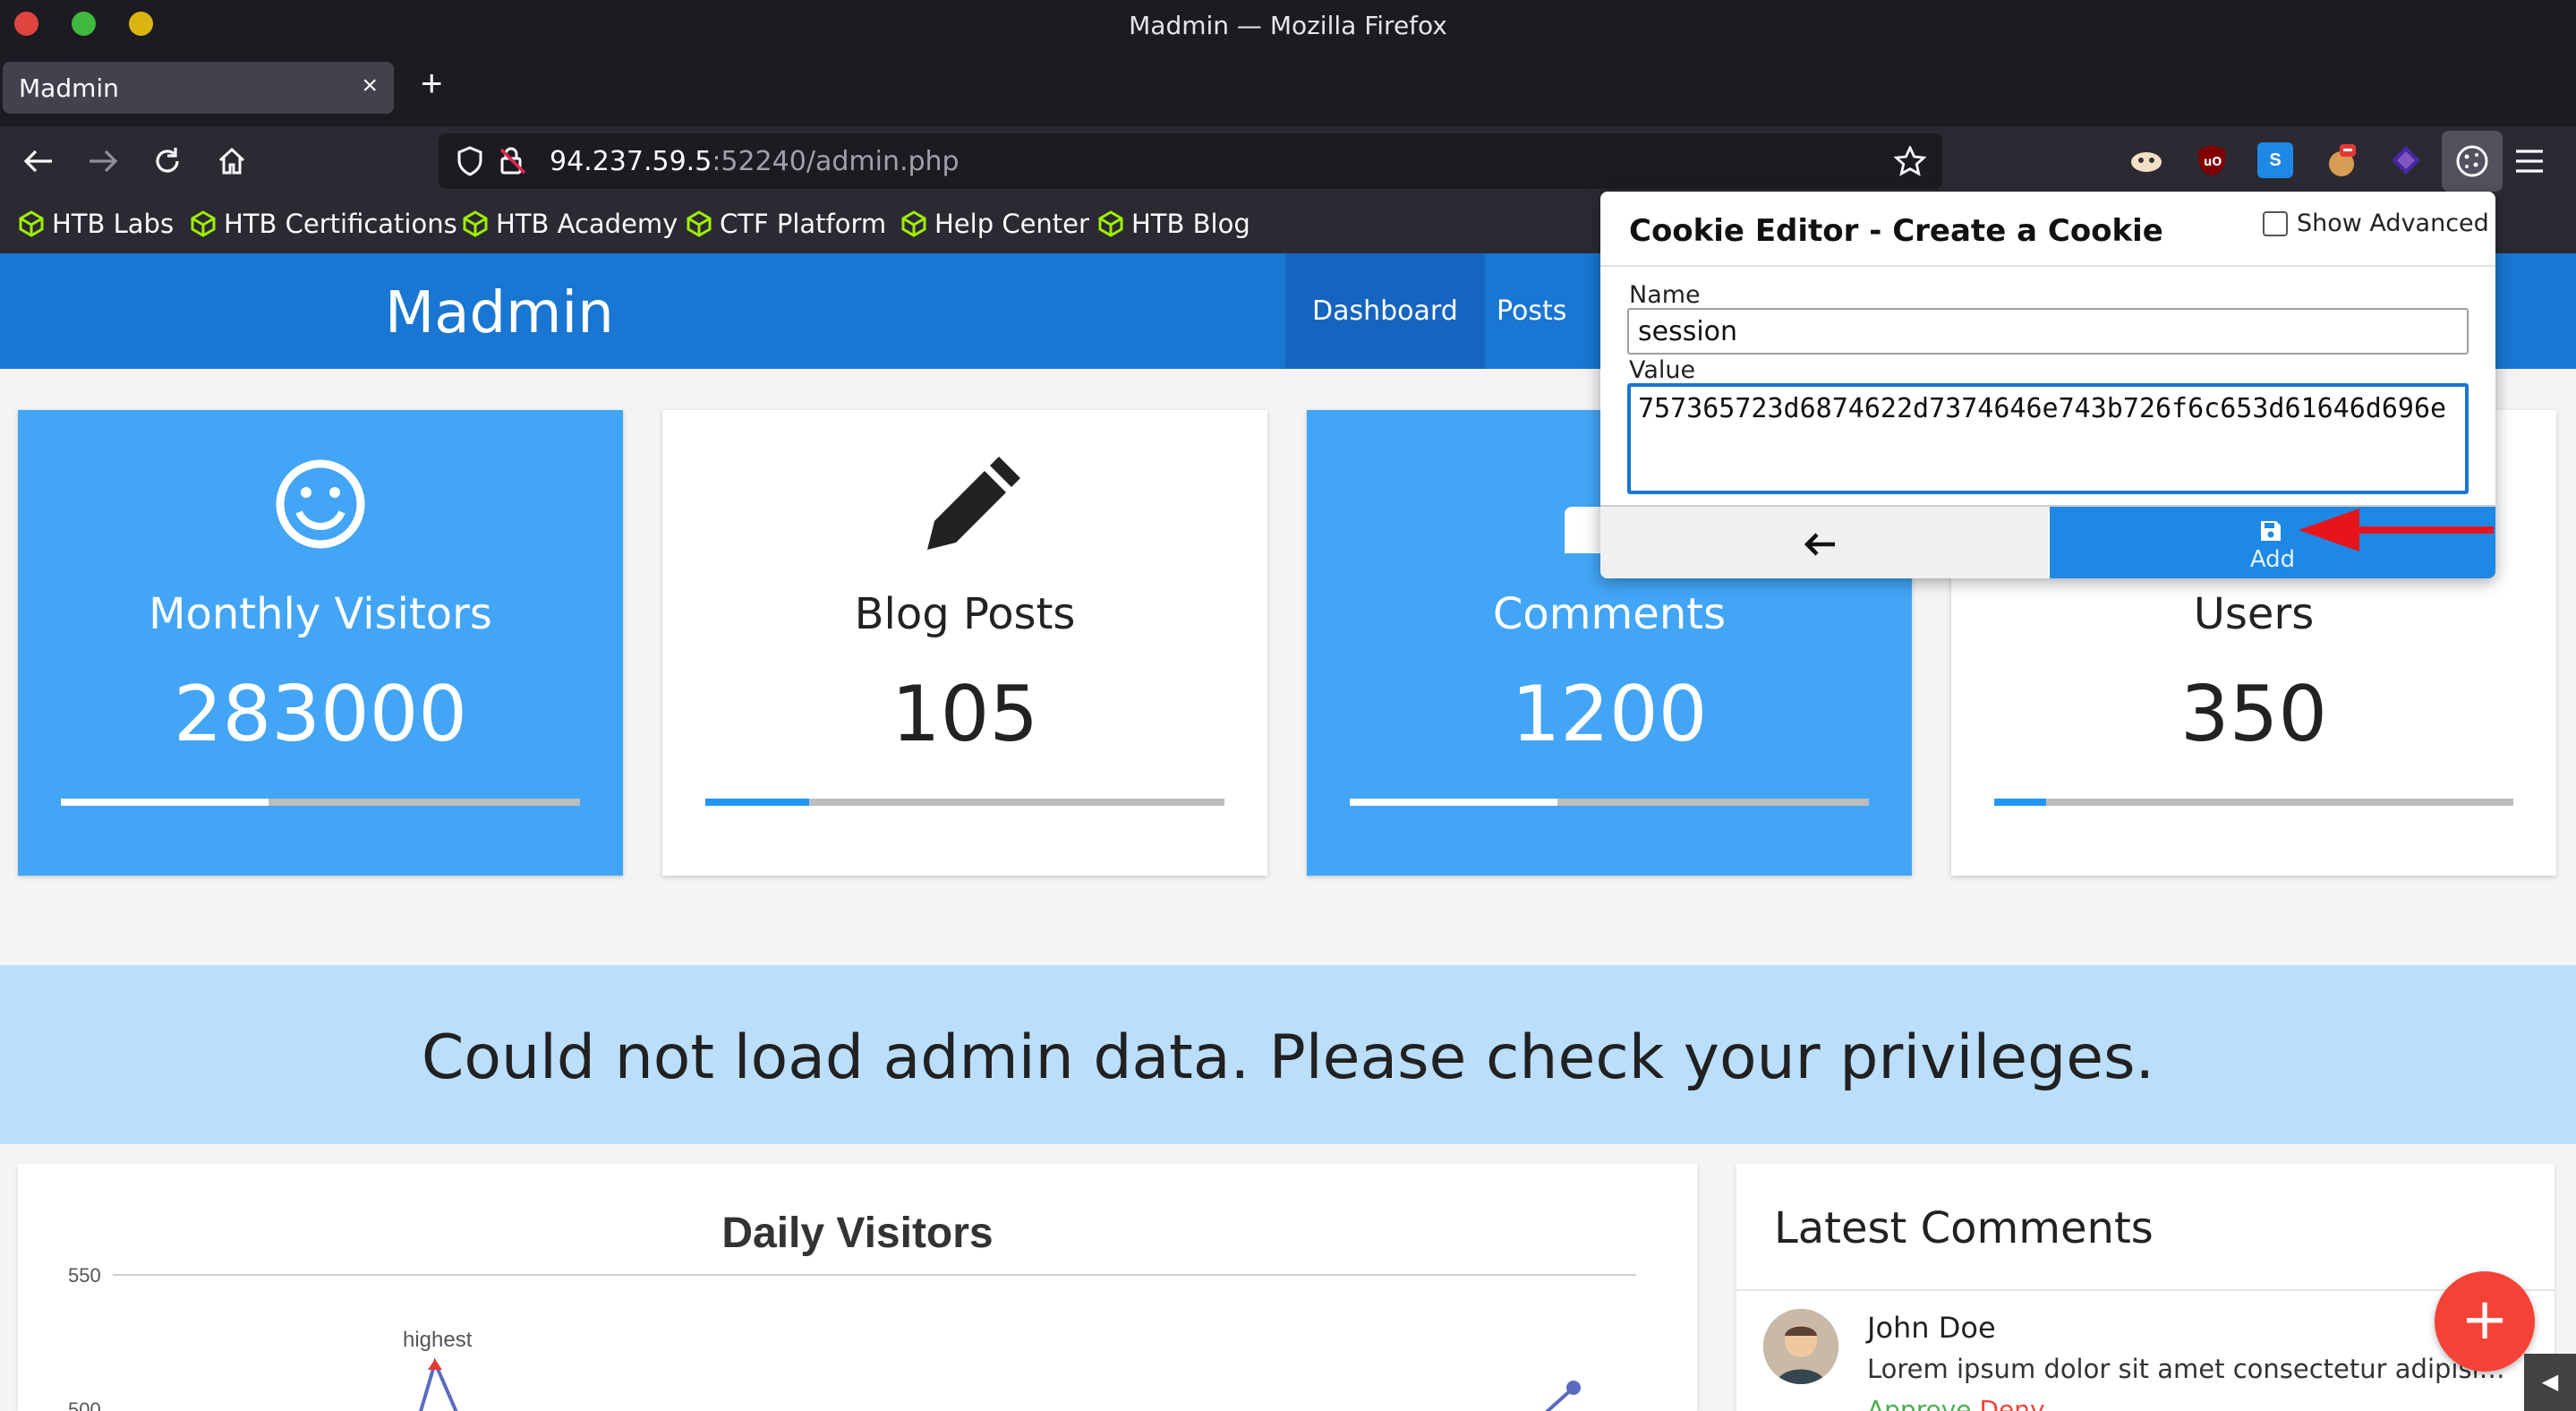 Image resolution: width=2576 pixels, height=1411 pixels. I want to click on address-bar: 94.237.59.5:52240/admin.php, so click(1190, 161).